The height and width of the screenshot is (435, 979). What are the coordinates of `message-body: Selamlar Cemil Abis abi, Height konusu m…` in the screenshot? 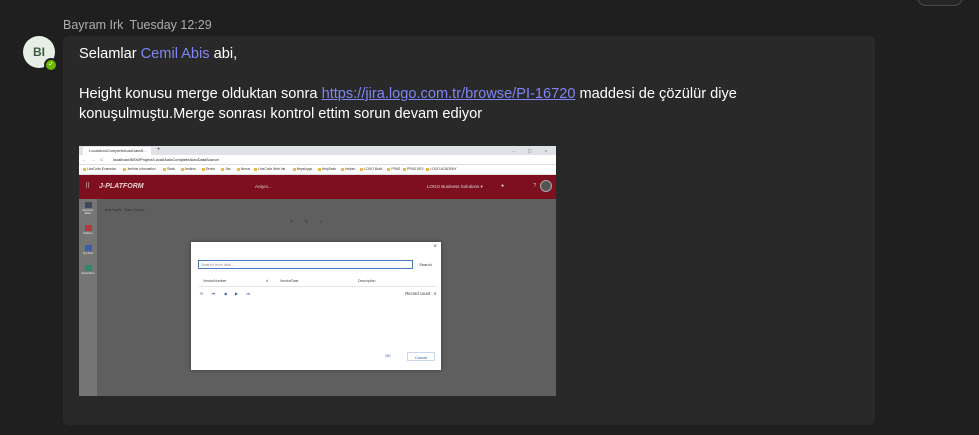 It's located at (469, 84).